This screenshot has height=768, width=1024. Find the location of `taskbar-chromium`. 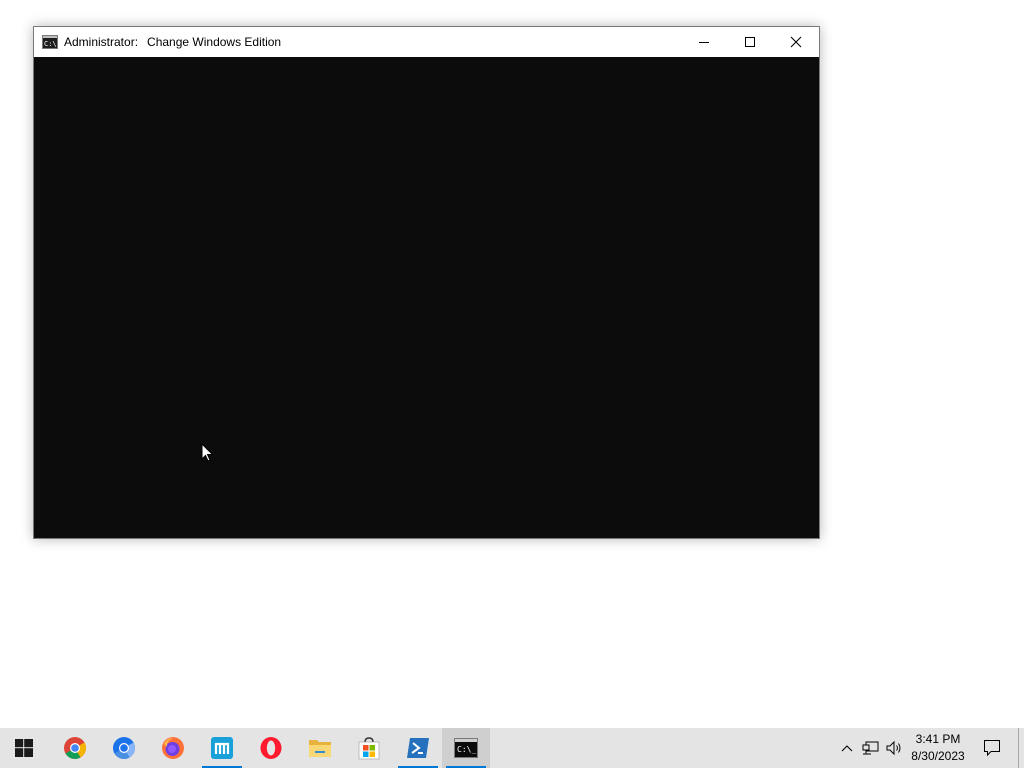

taskbar-chromium is located at coordinates (124, 748).